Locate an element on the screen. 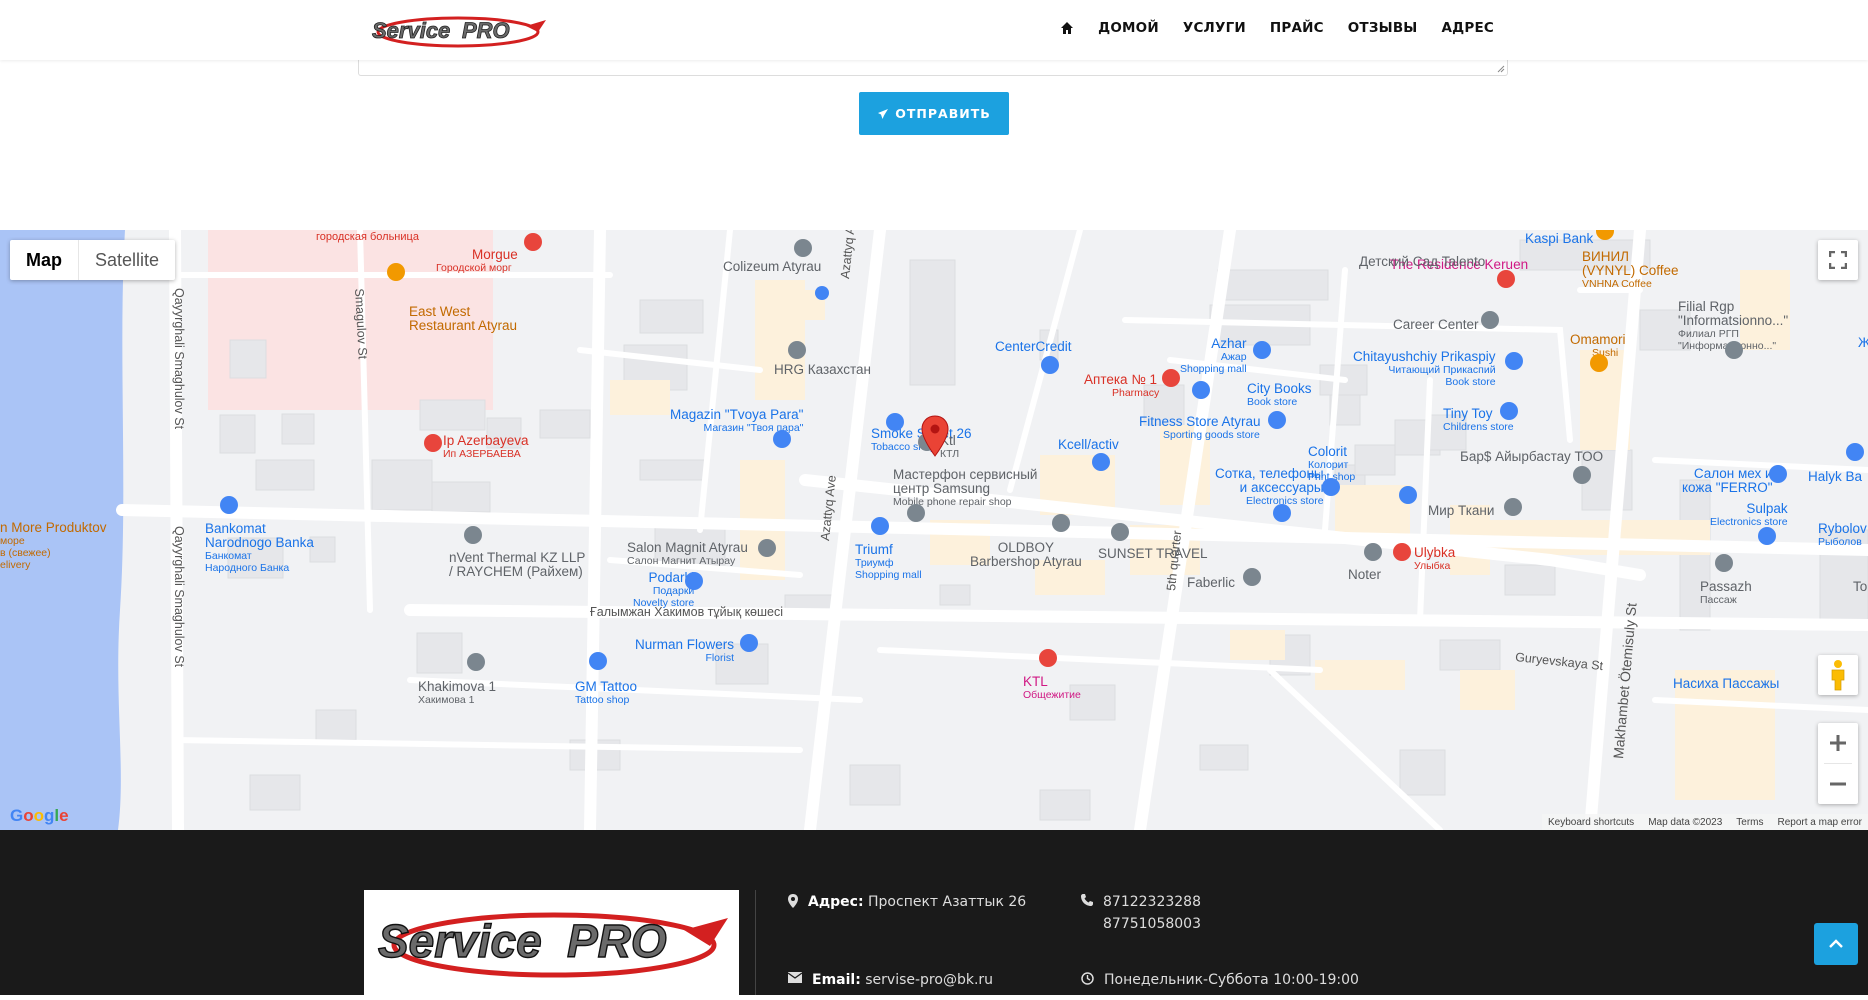  fullscreen-button is located at coordinates (1838, 260).